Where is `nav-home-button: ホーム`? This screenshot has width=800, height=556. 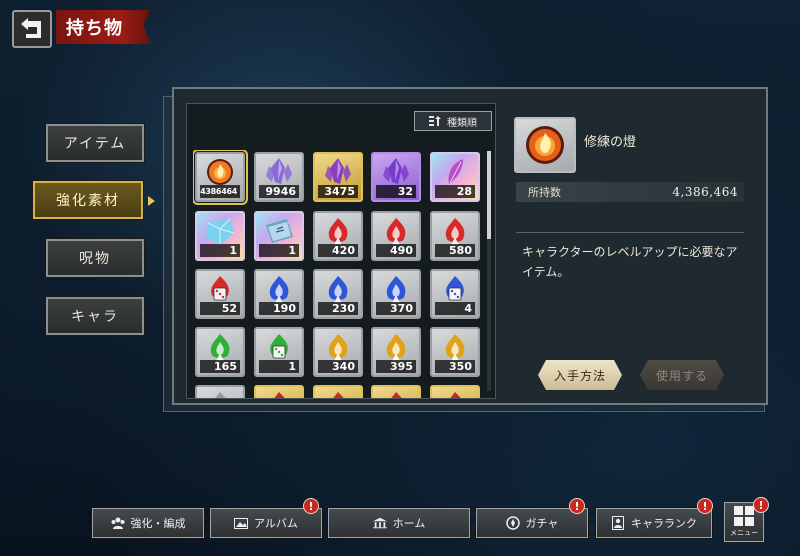
nav-home-button: ホーム is located at coordinates (399, 523).